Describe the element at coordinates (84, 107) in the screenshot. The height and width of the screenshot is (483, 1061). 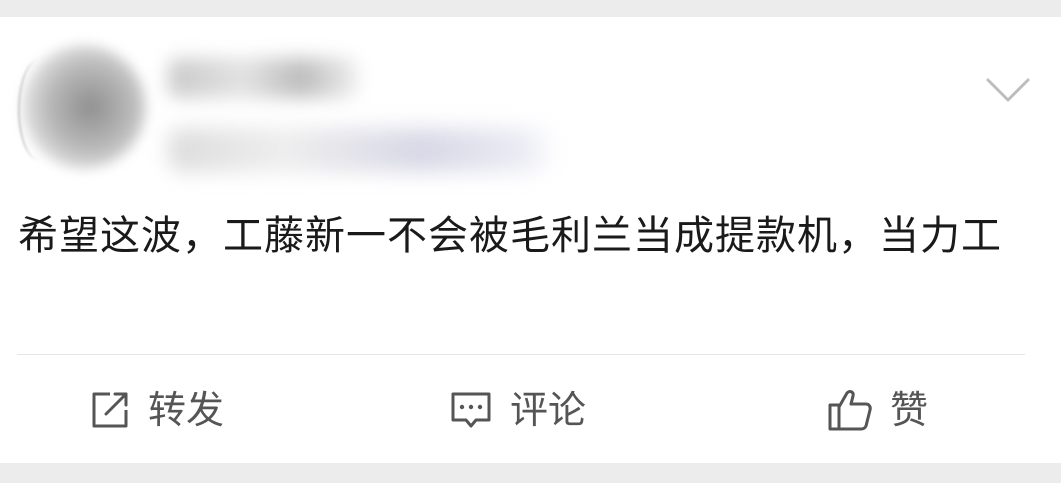
I see `avatar` at that location.